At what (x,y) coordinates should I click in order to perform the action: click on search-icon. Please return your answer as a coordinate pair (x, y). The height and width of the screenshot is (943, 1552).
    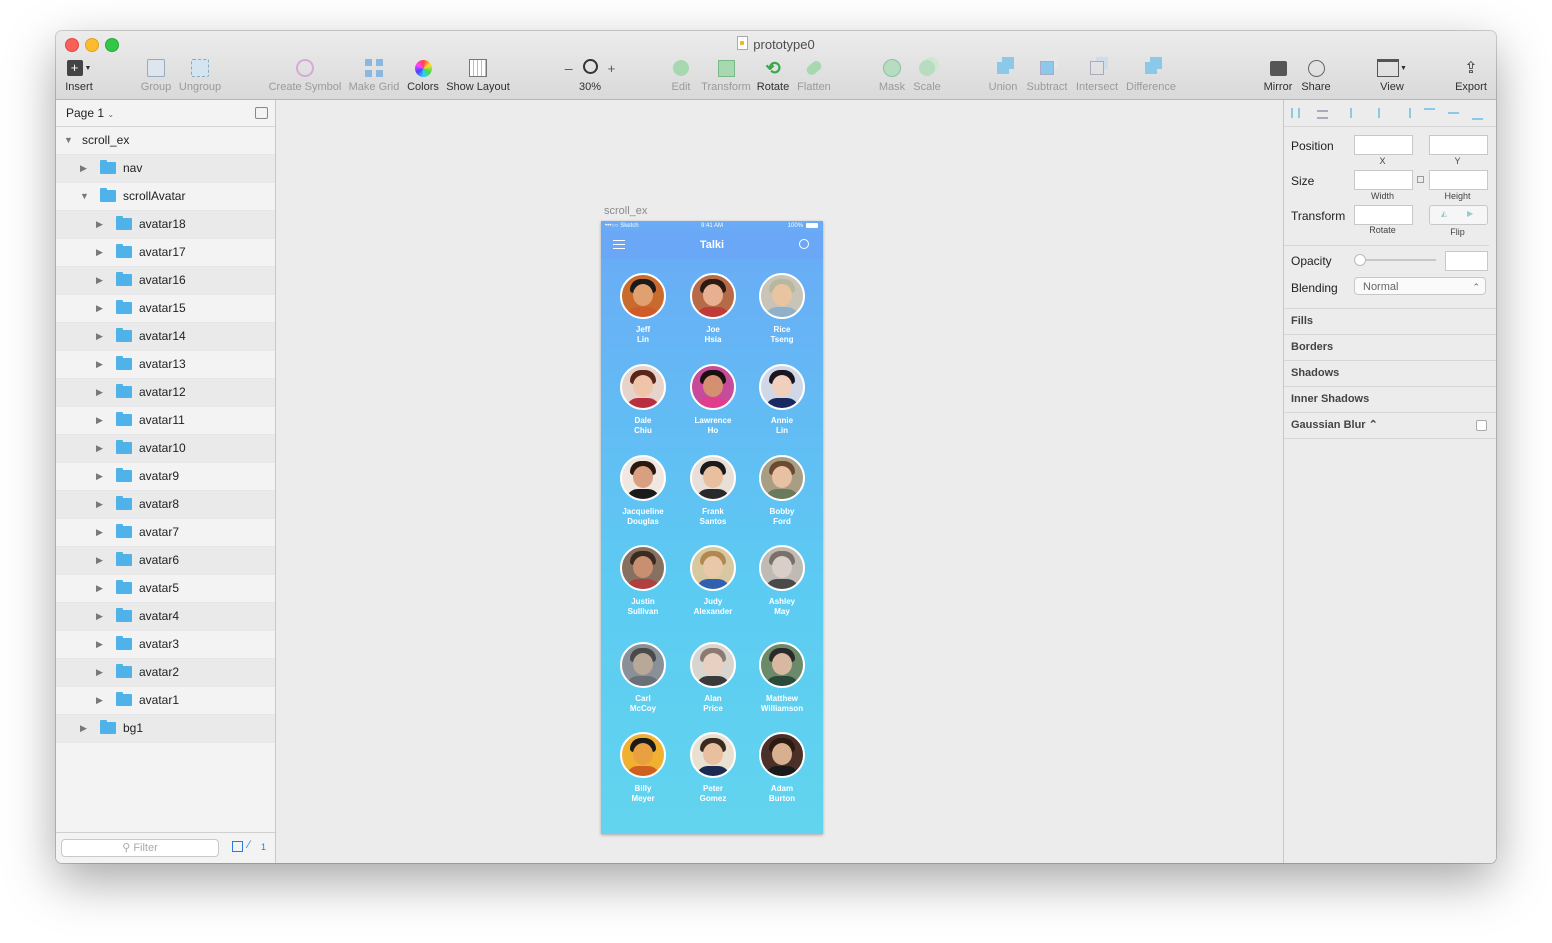
    Looking at the image, I should click on (804, 244).